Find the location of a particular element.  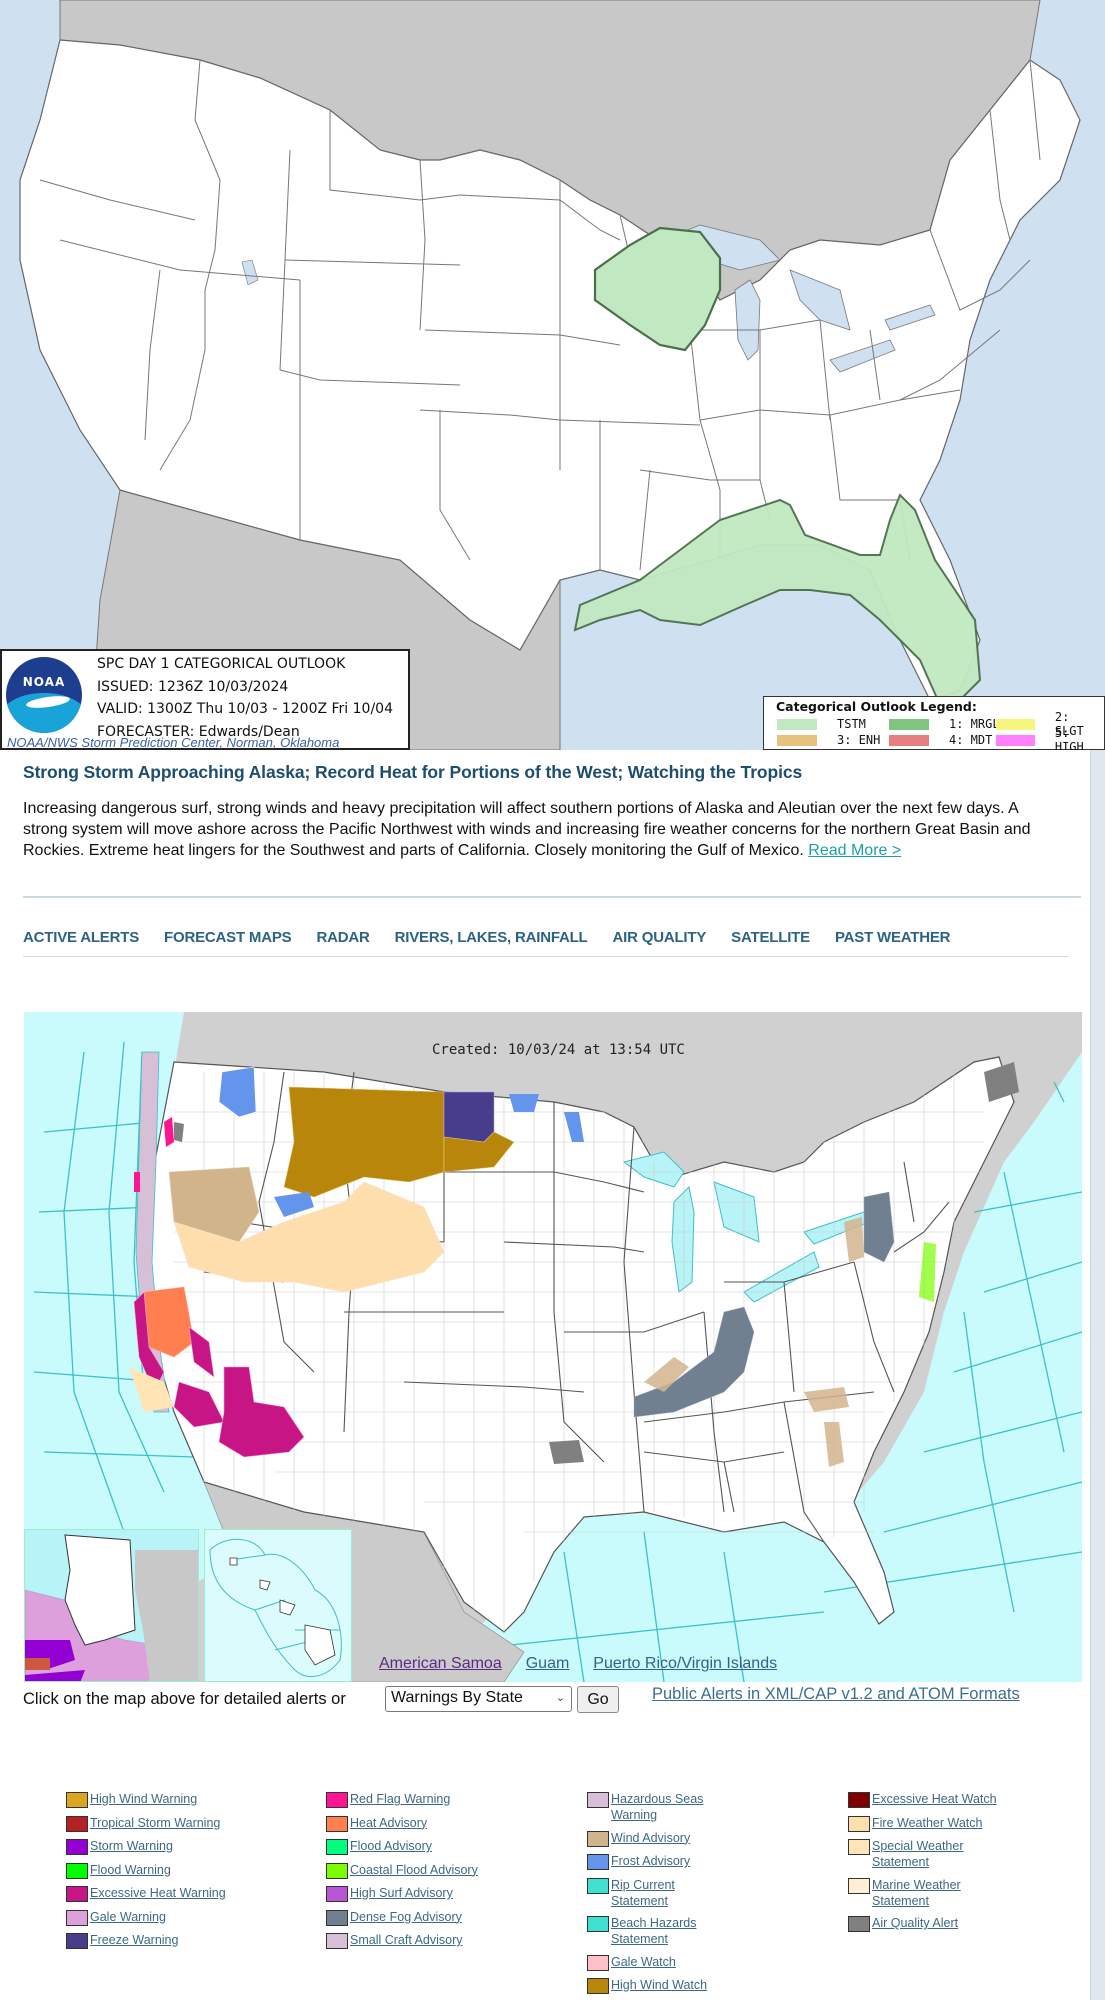

alert-legend-item: Small Craft Advisory is located at coordinates (451, 1940).